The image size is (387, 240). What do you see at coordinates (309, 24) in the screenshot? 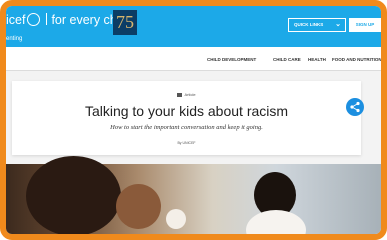
I see `quick-links-label: QUICK LINKS` at bounding box center [309, 24].